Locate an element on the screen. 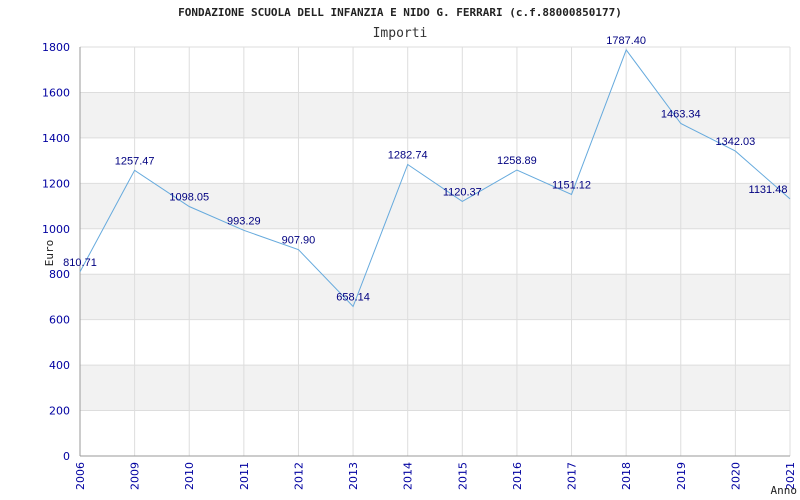  y-tick-label: 1400 is located at coordinates (56, 138).